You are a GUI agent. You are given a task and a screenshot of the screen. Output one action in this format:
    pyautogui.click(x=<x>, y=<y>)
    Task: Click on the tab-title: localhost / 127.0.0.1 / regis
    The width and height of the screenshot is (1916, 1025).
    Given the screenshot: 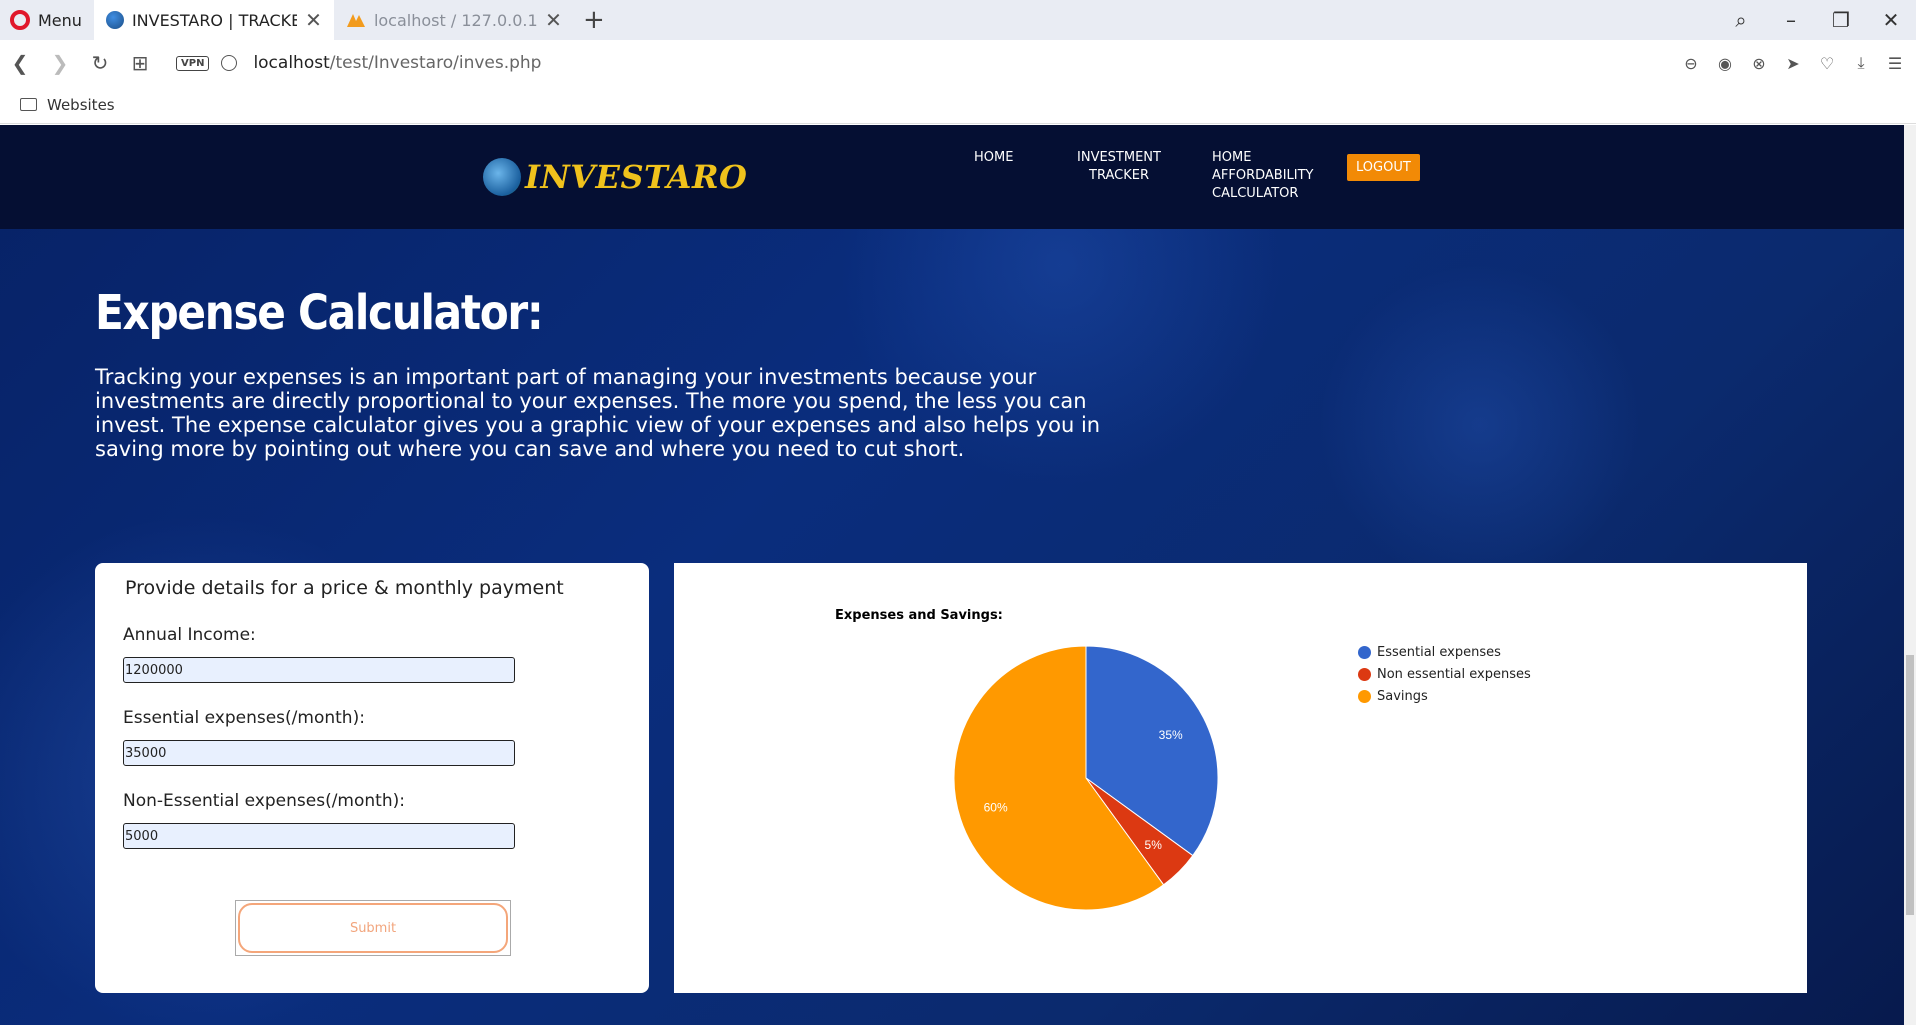 What is the action you would take?
    pyautogui.click(x=455, y=20)
    